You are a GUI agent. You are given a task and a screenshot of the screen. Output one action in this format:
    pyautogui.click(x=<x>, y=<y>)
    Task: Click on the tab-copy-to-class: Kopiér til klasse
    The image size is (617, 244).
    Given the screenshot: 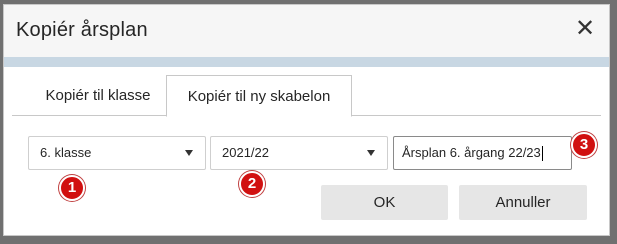 What is the action you would take?
    pyautogui.click(x=98, y=95)
    